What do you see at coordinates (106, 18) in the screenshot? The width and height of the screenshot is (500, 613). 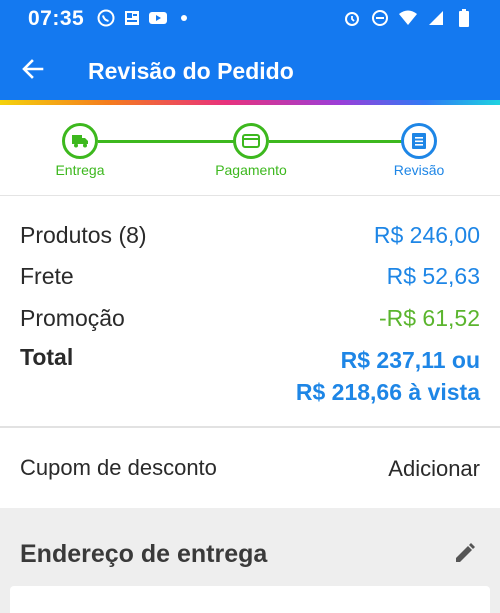 I see `whatsapp-icon` at bounding box center [106, 18].